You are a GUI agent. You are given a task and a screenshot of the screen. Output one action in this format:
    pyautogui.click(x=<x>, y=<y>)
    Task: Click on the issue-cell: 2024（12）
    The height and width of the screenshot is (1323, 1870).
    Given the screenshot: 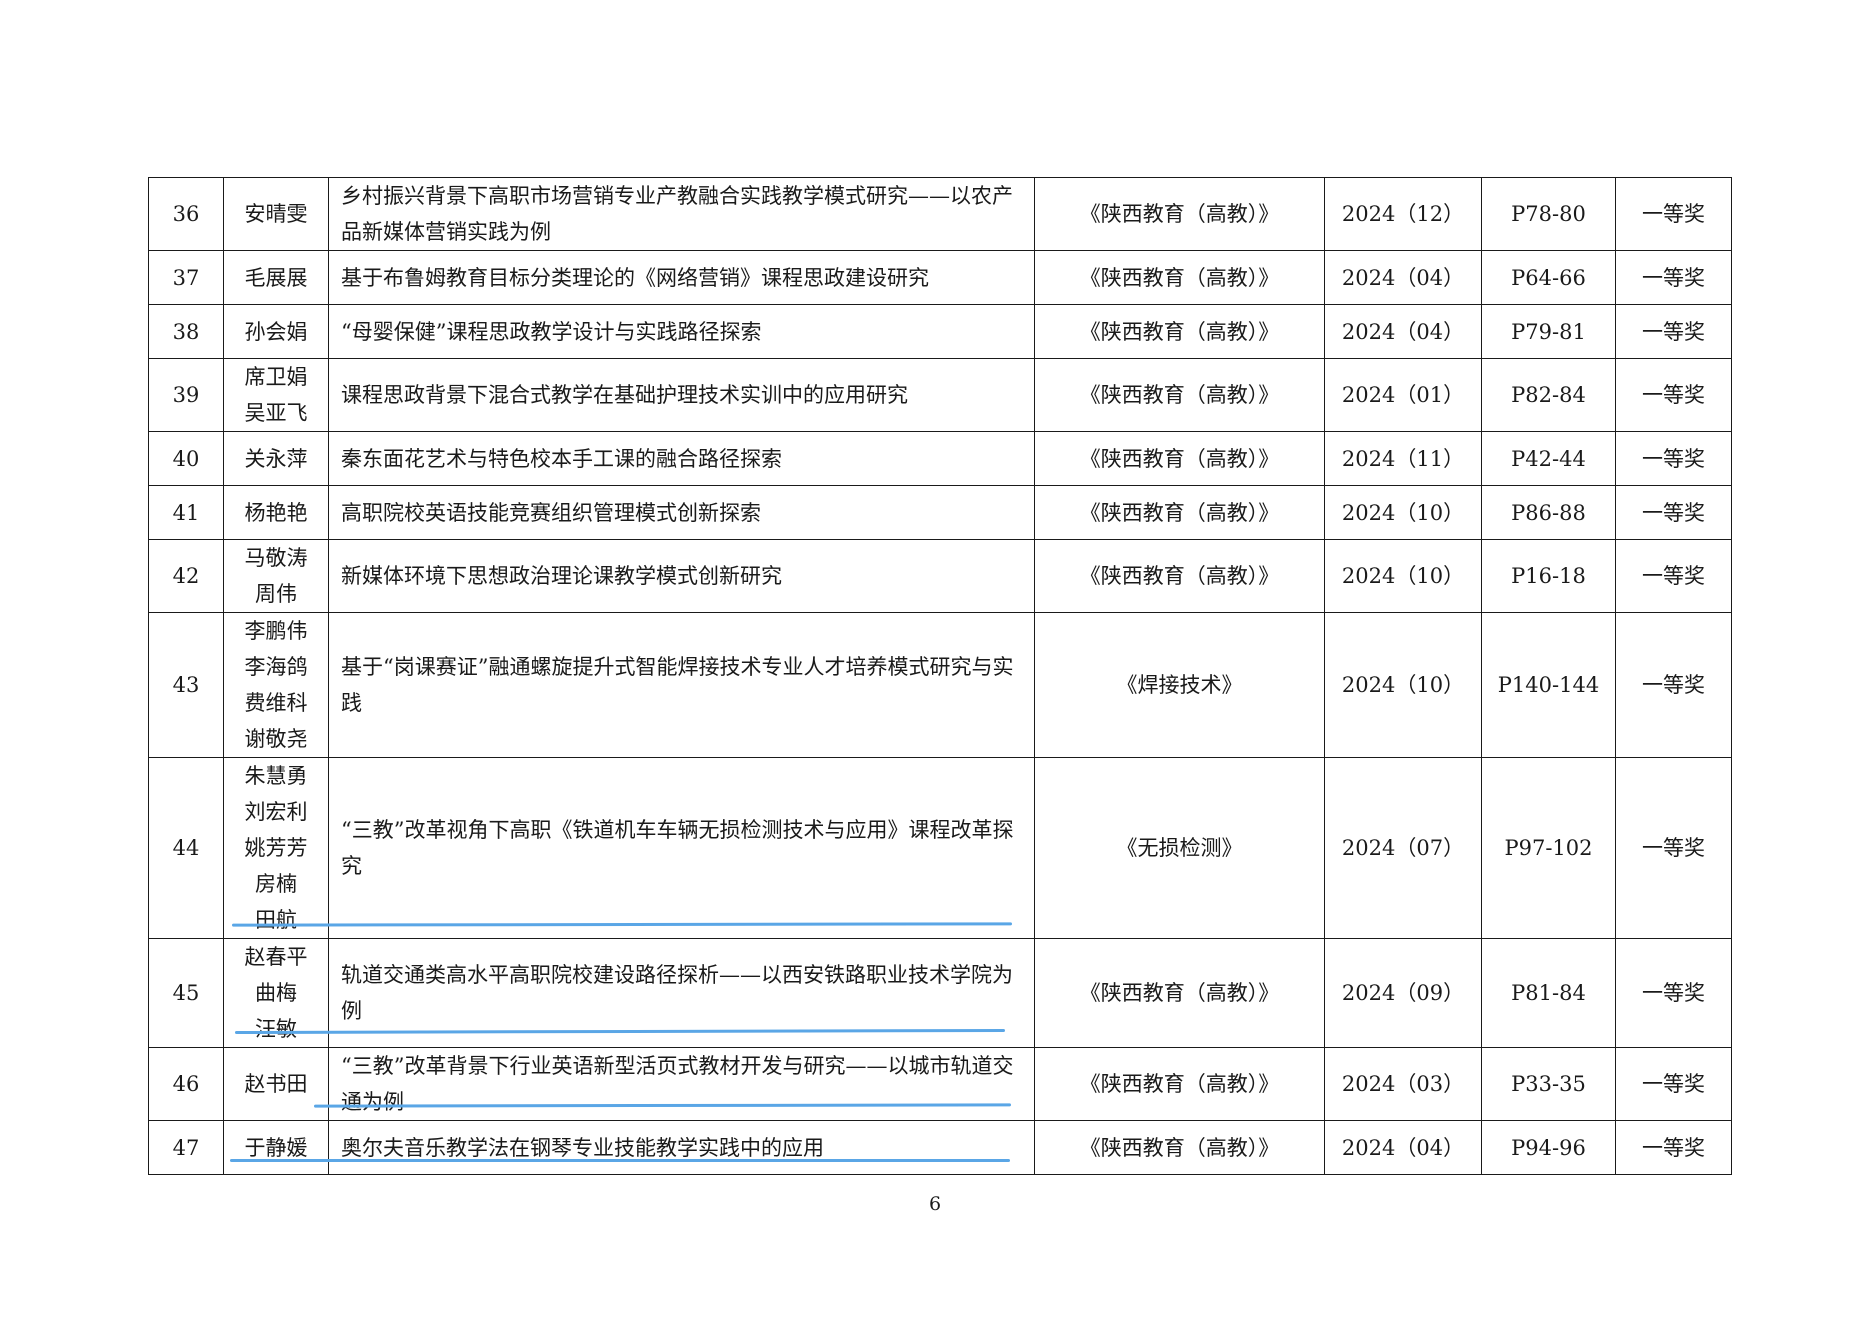 What is the action you would take?
    pyautogui.click(x=1403, y=214)
    